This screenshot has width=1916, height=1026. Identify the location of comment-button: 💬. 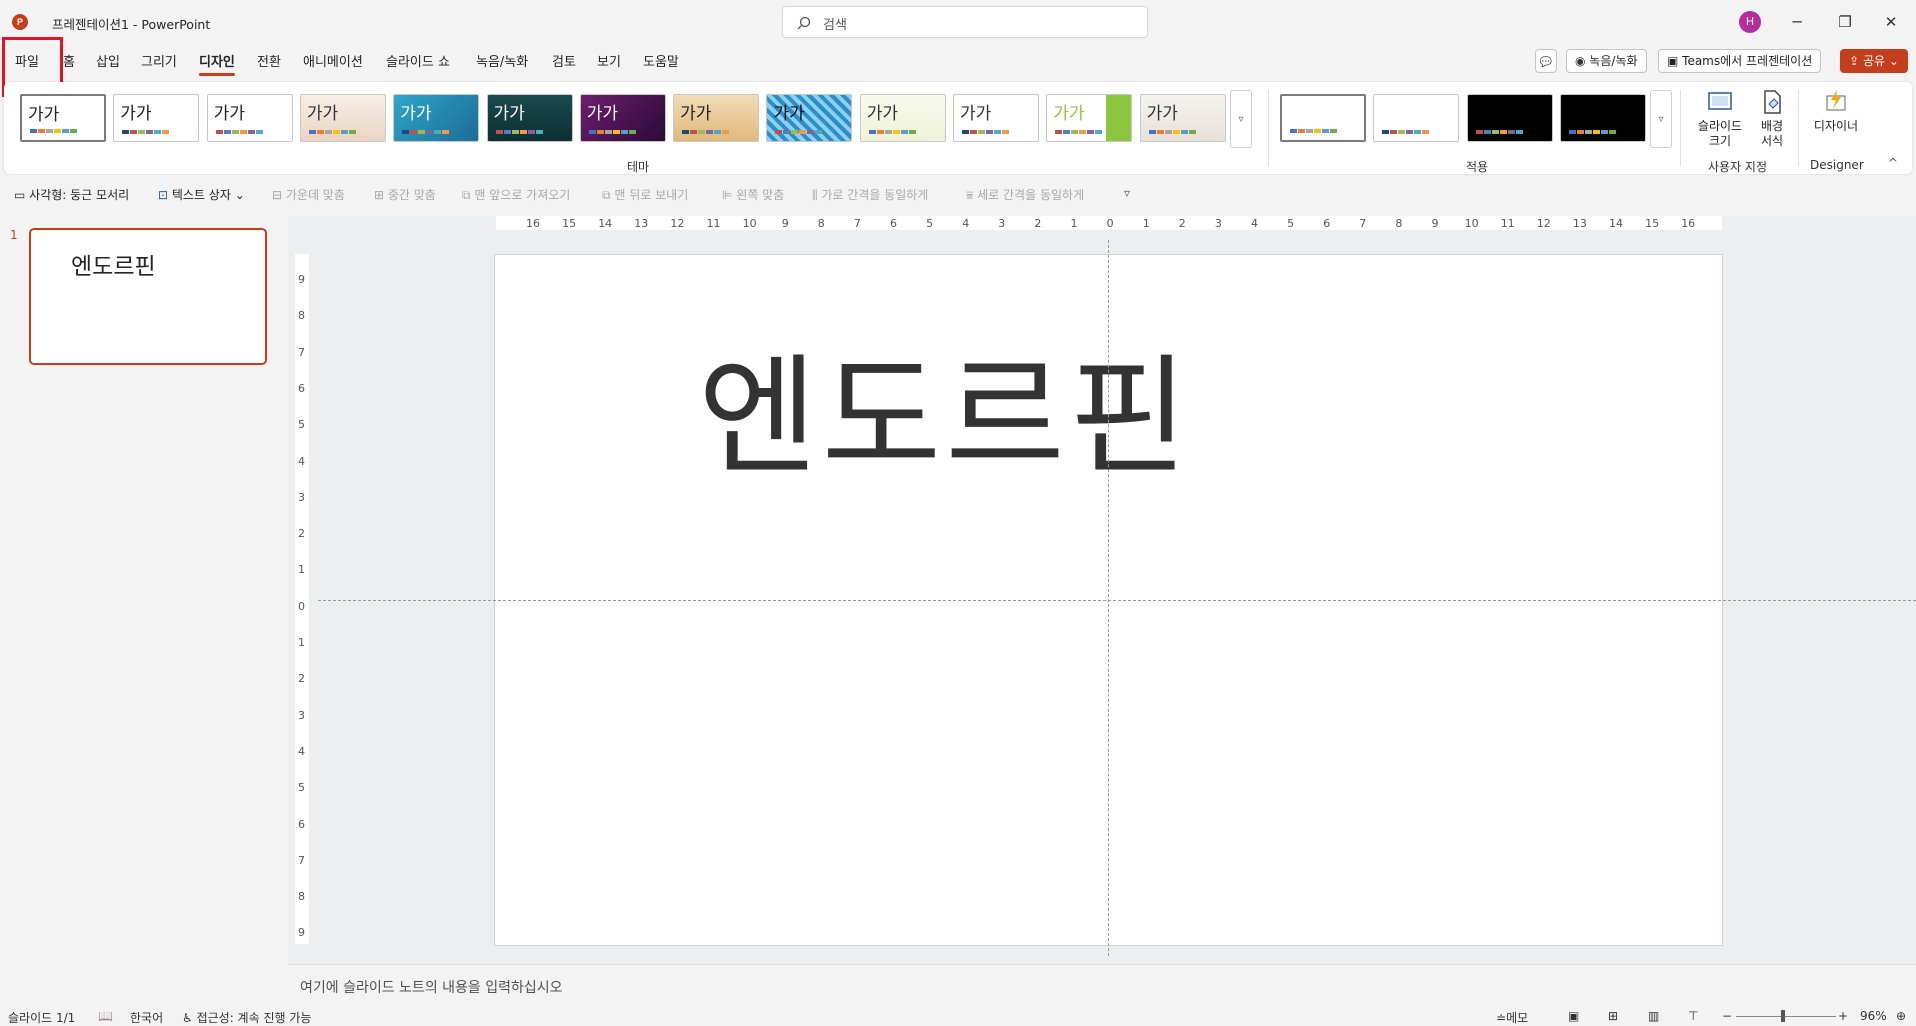
(1546, 61).